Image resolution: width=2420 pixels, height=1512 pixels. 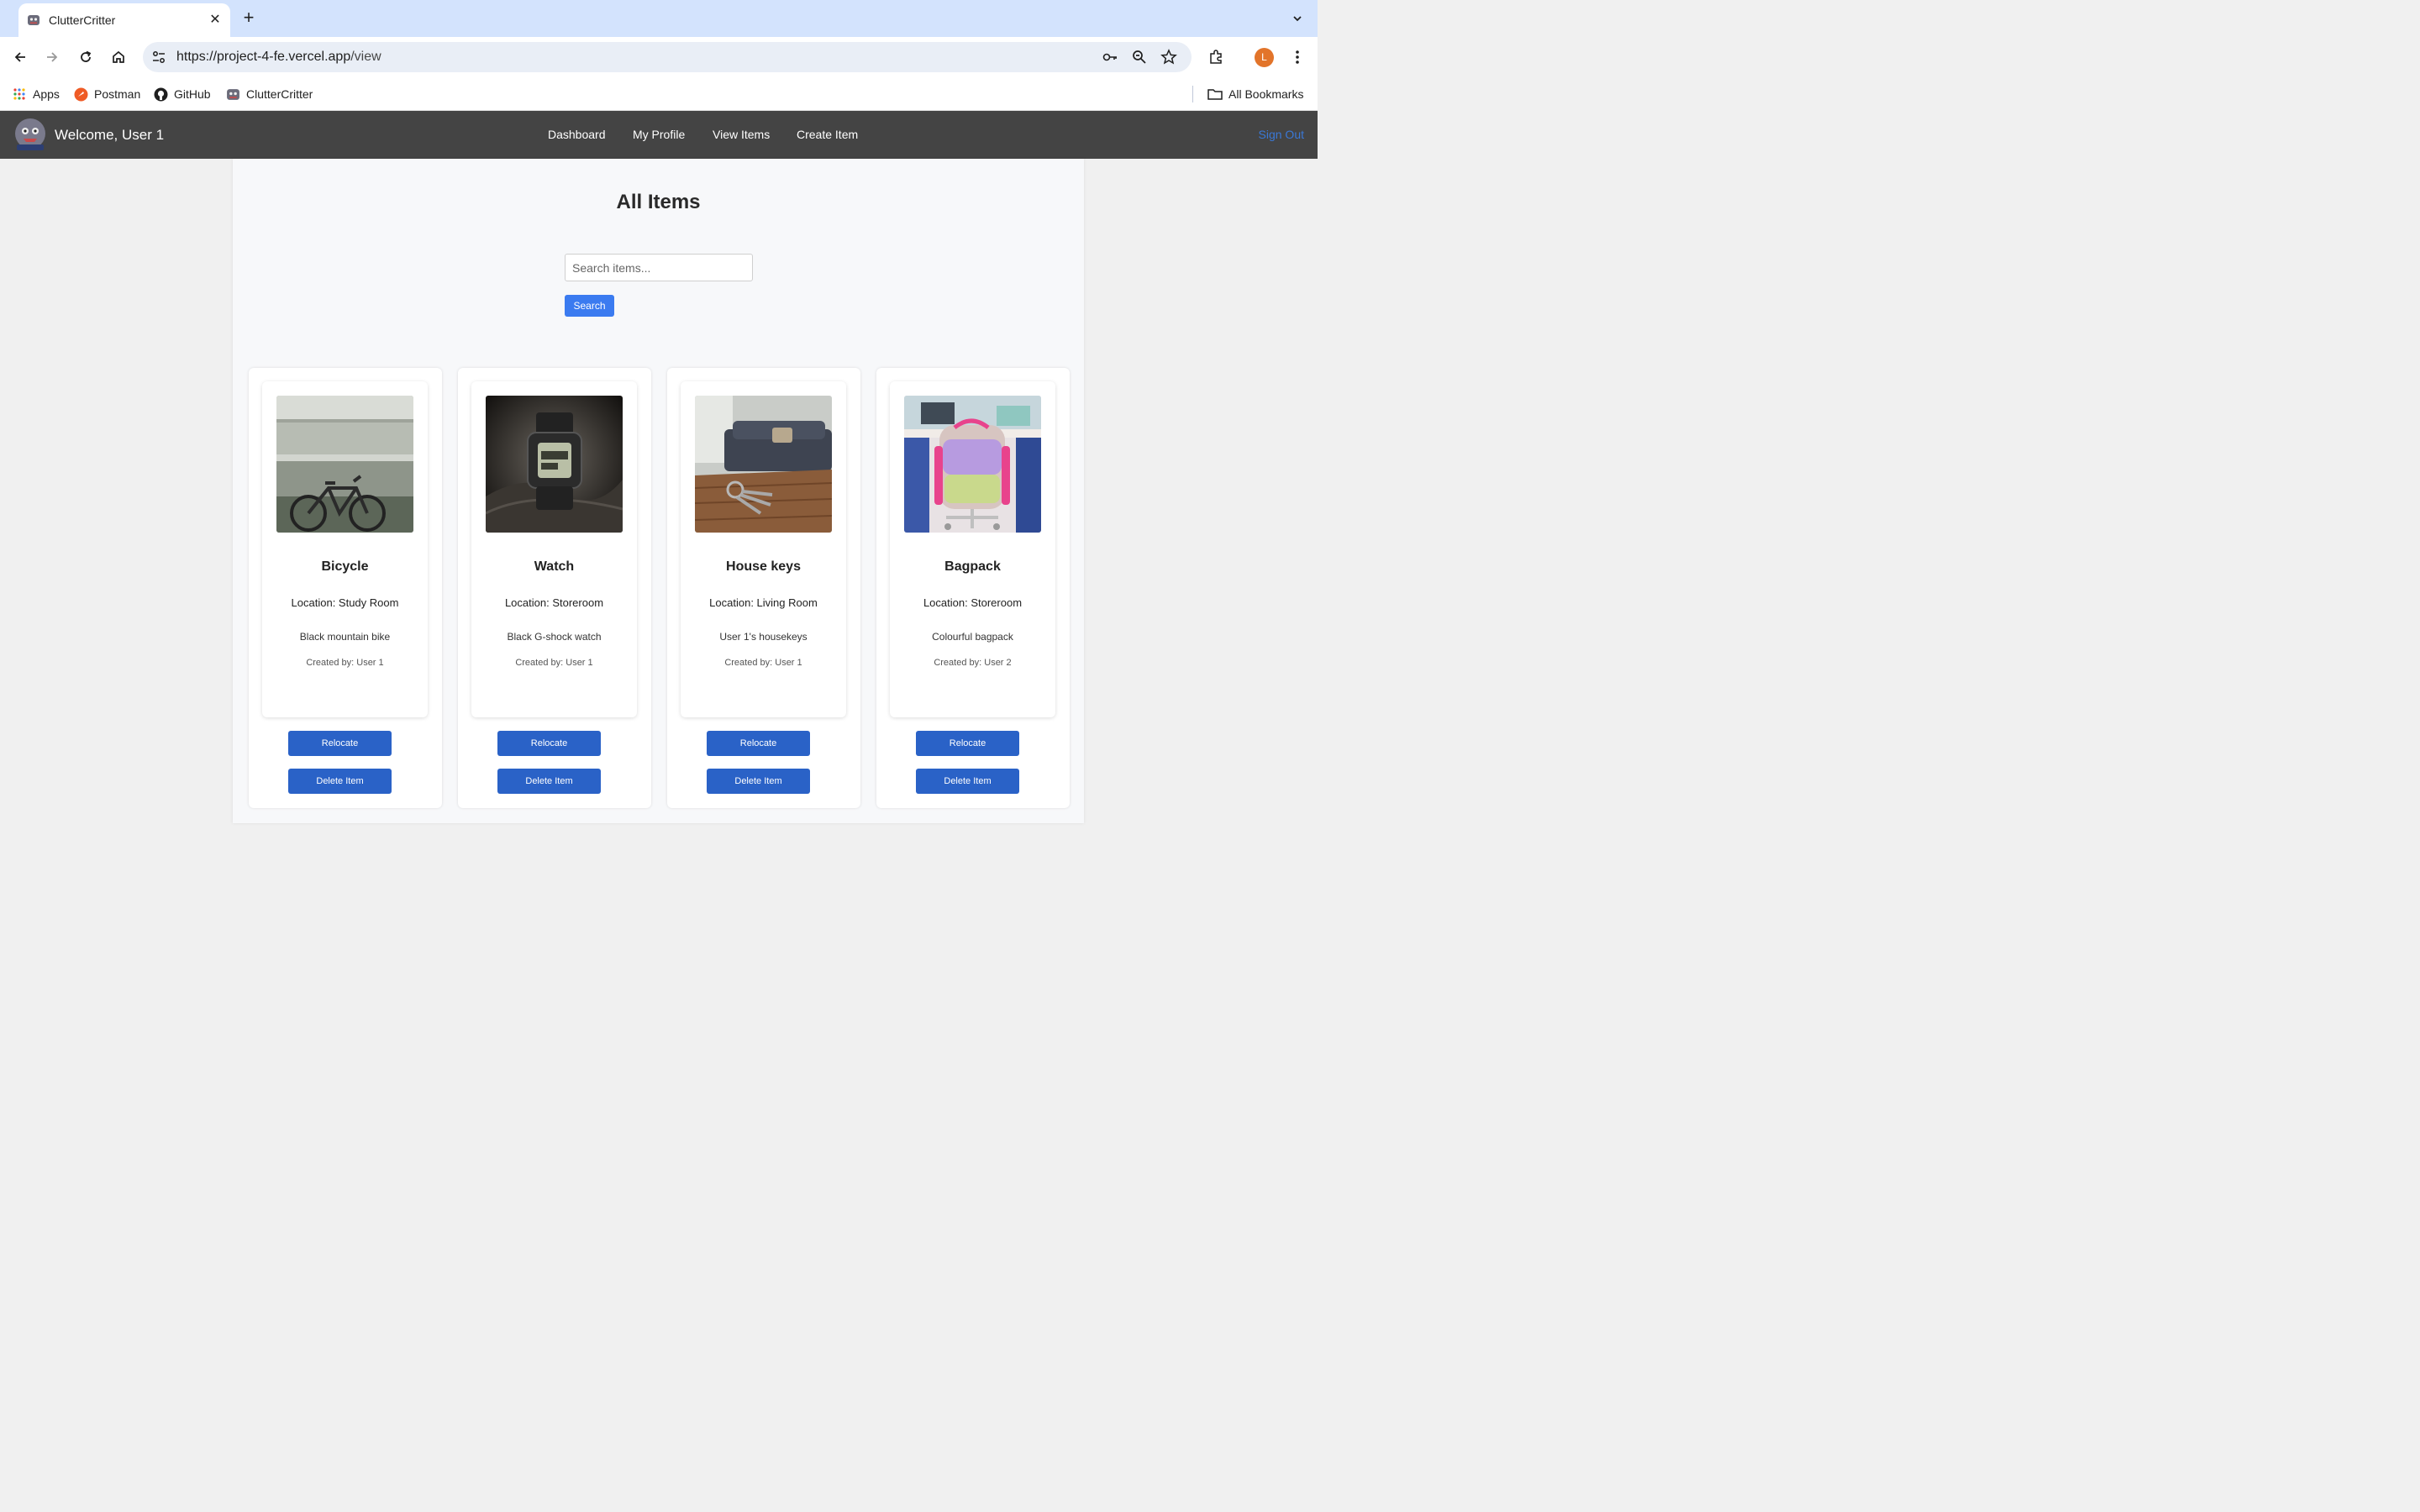 What do you see at coordinates (344, 464) in the screenshot?
I see `item-image-bicycle` at bounding box center [344, 464].